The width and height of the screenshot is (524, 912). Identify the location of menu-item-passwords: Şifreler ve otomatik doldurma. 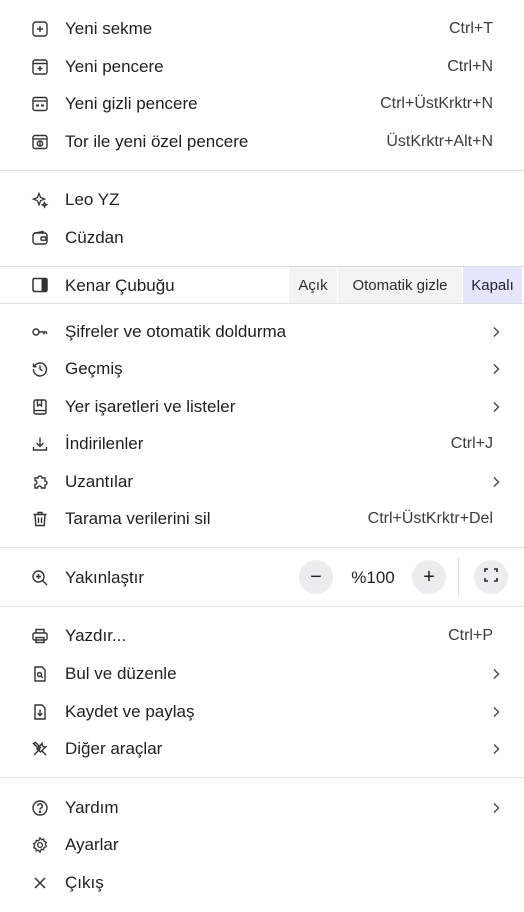
(262, 331).